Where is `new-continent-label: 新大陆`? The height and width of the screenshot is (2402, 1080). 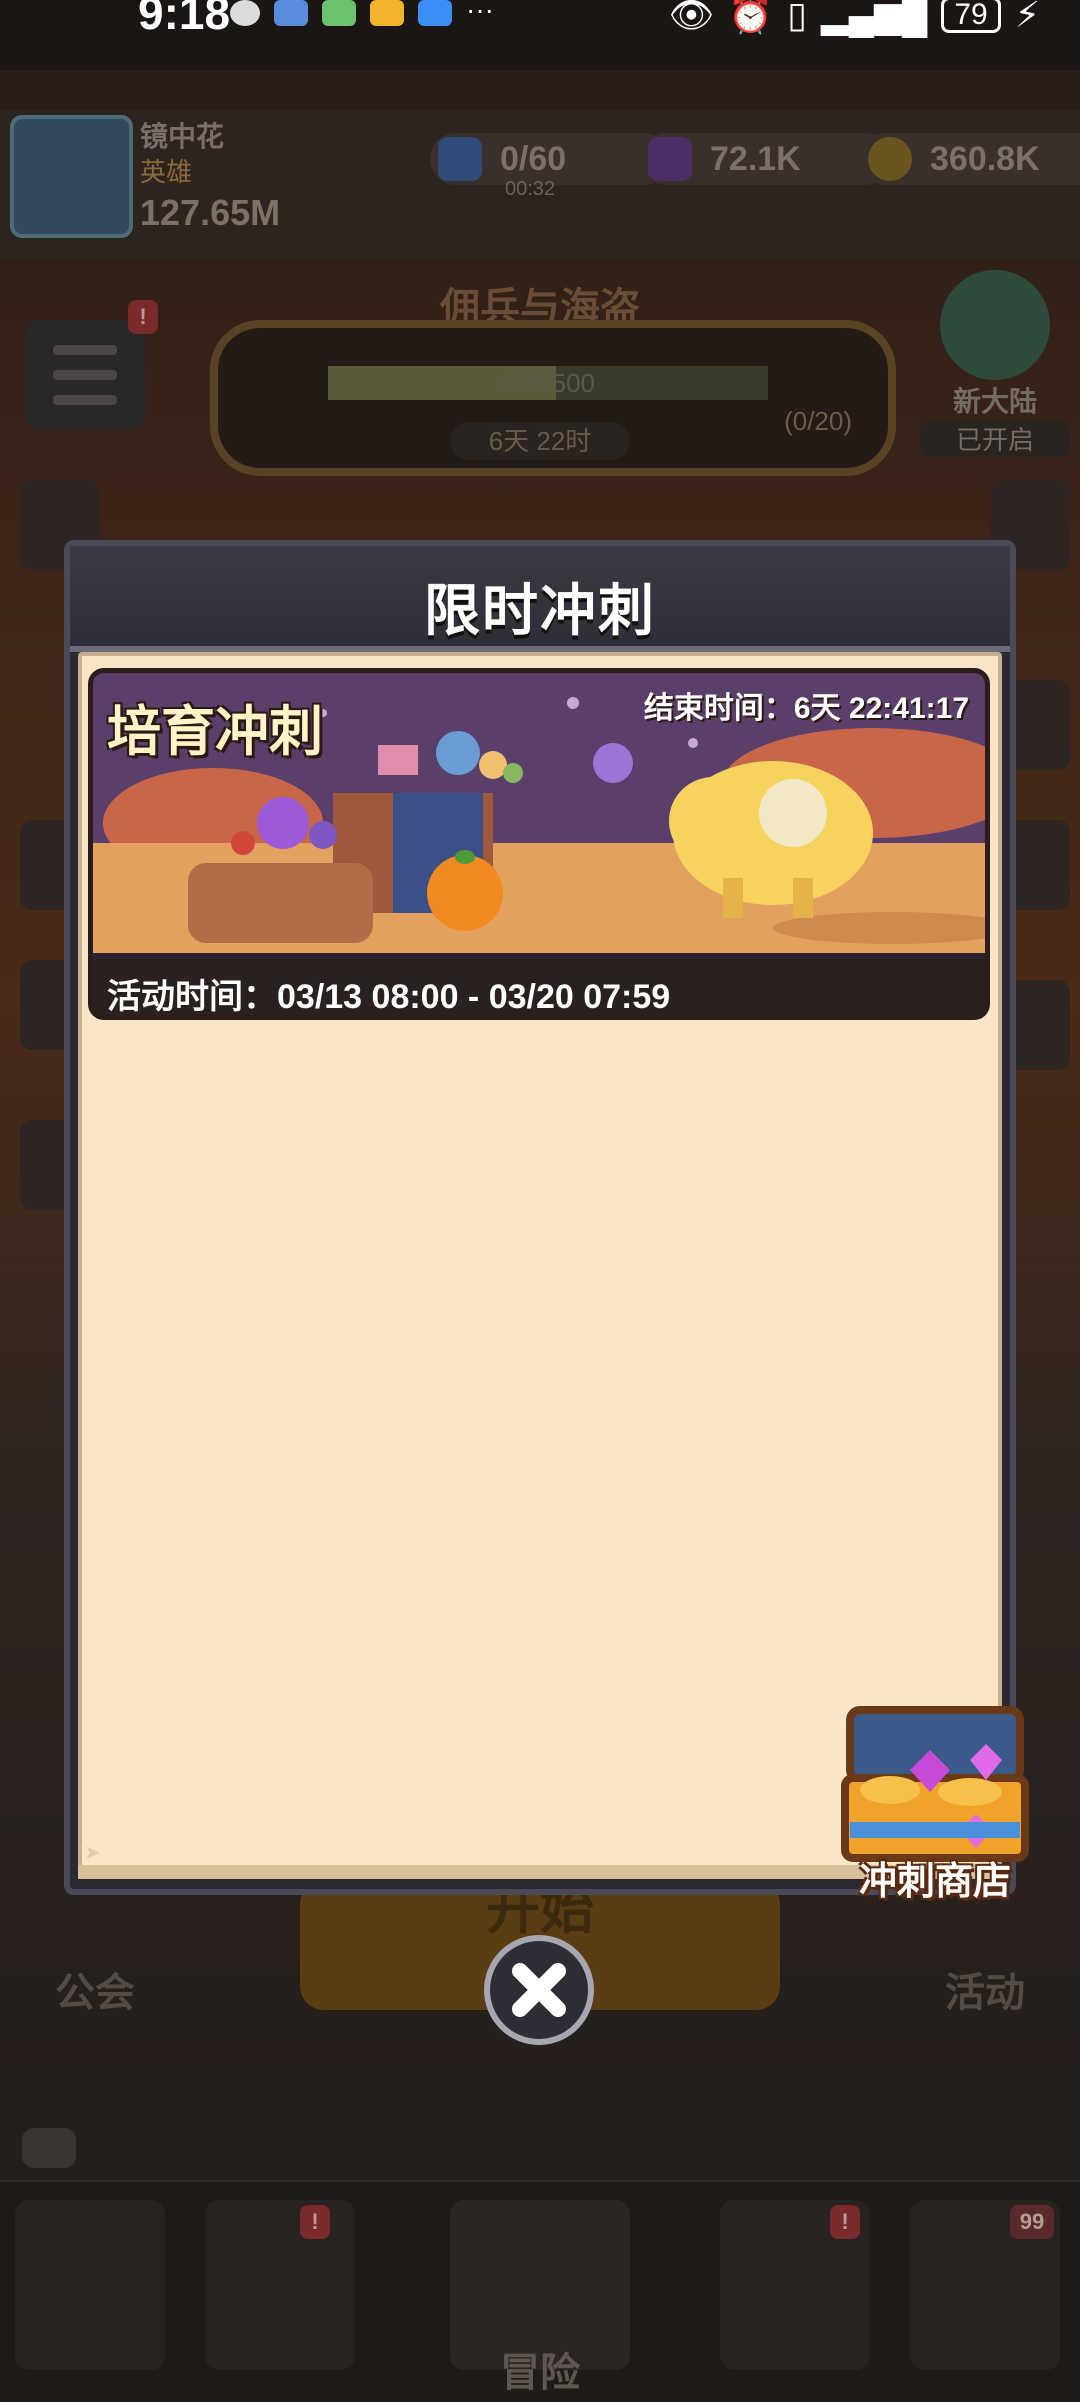 new-continent-label: 新大陆 is located at coordinates (994, 401).